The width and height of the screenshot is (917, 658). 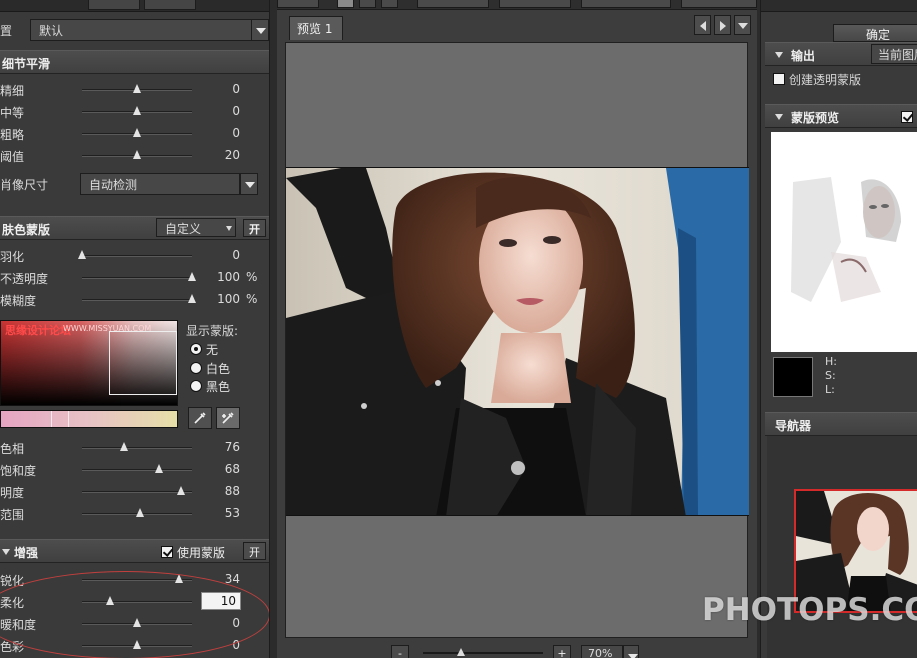 What do you see at coordinates (631, 651) in the screenshot?
I see `zoom-level-arrow` at bounding box center [631, 651].